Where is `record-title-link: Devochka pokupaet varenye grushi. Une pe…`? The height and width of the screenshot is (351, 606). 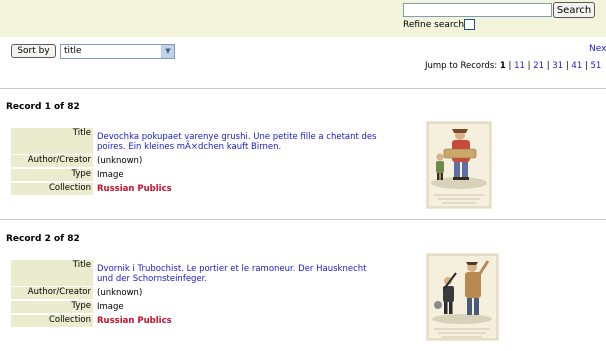 record-title-link: Devochka pokupaet varenye grushi. Une pe… is located at coordinates (237, 142).